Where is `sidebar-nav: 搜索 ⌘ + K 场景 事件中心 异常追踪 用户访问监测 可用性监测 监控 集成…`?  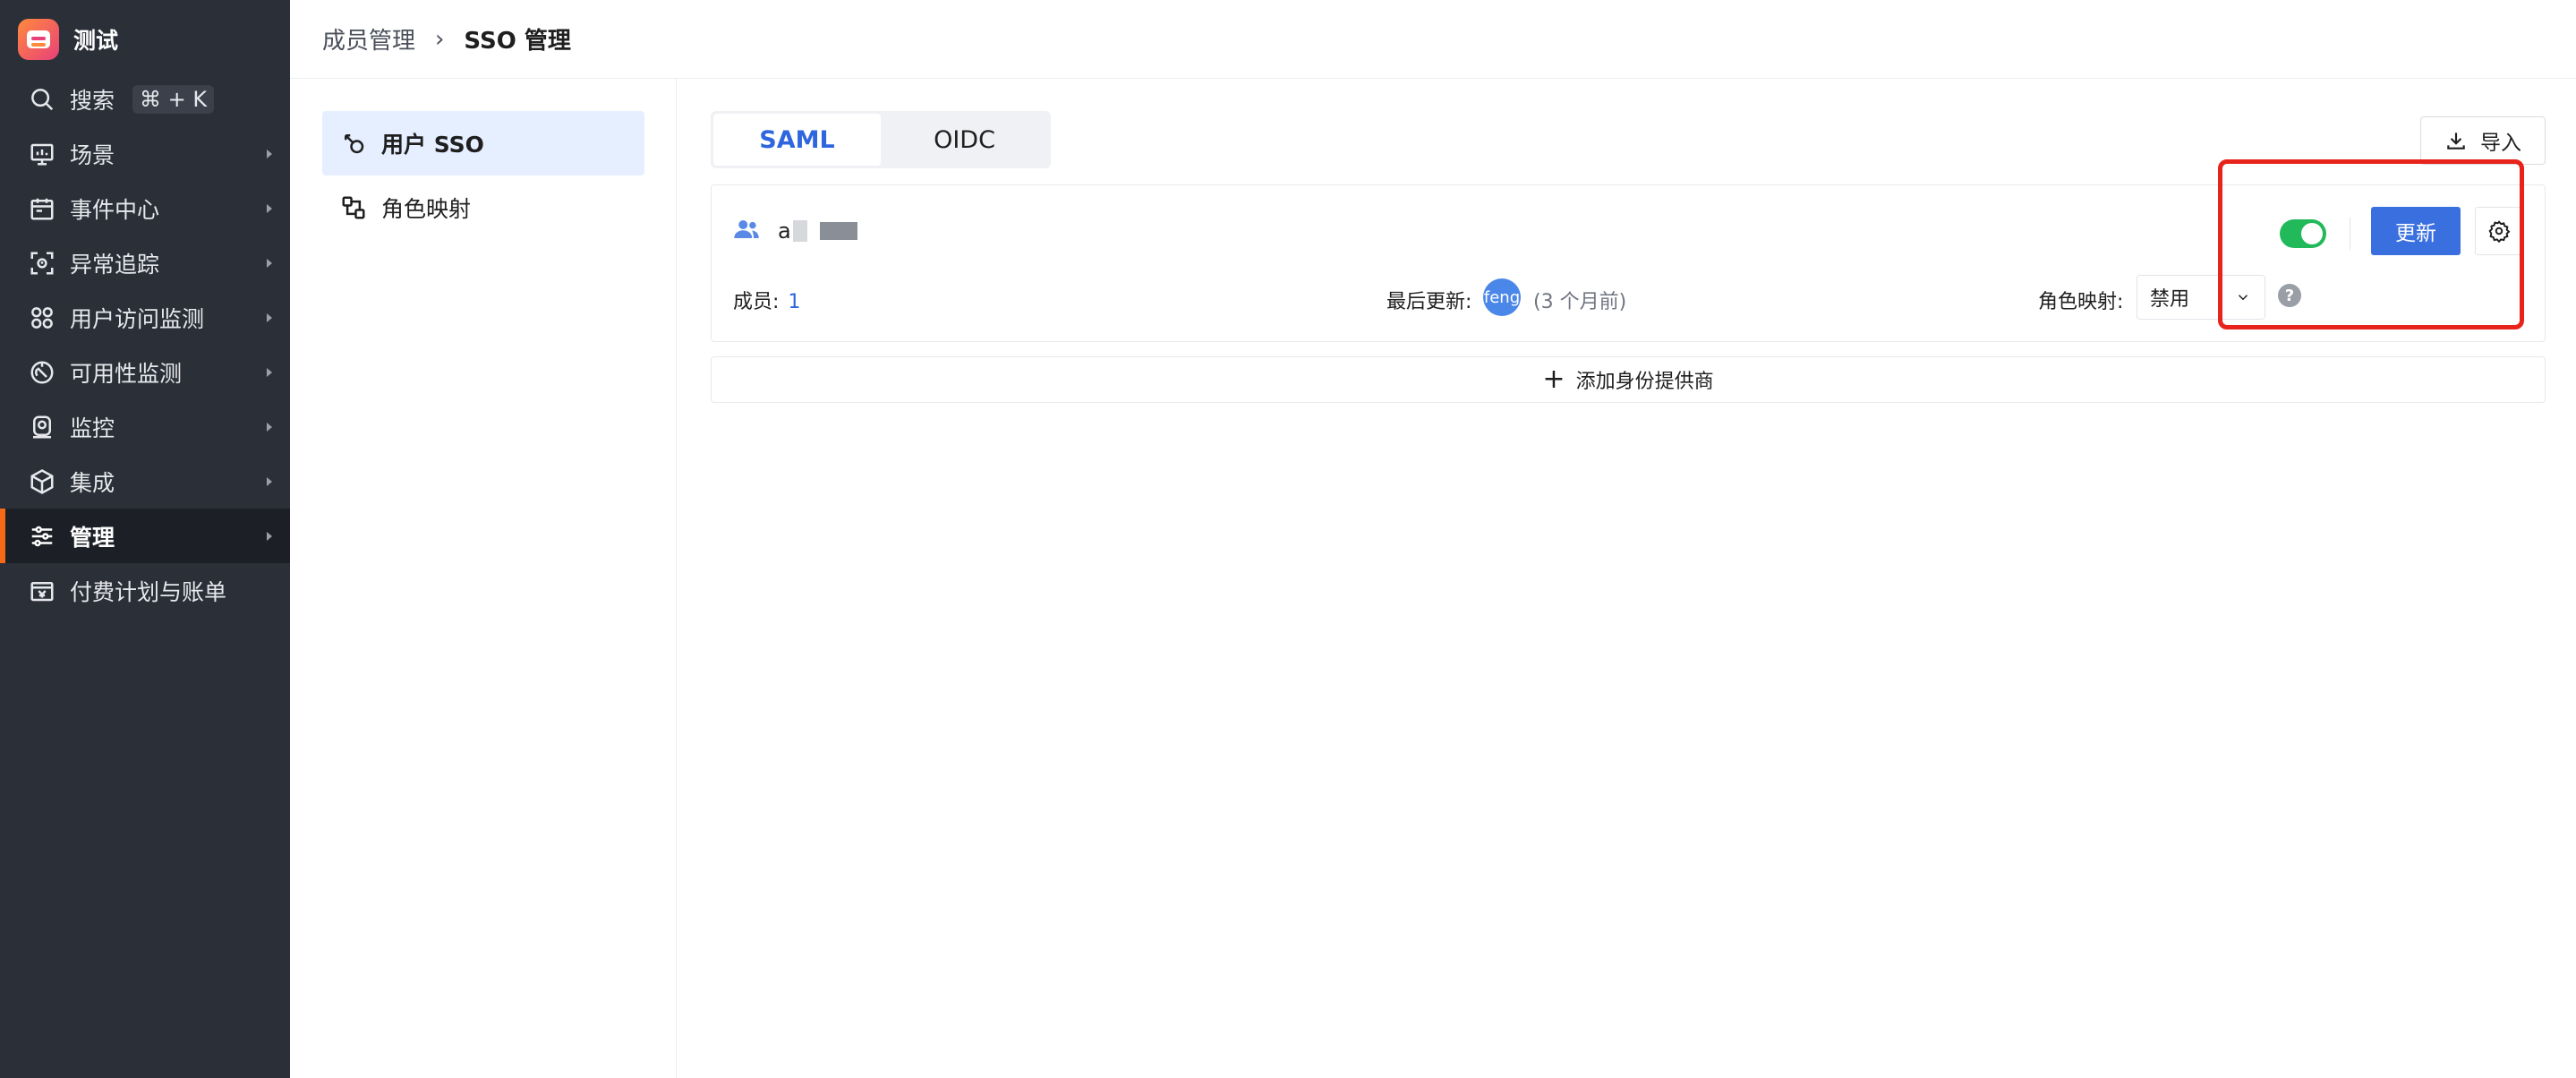 sidebar-nav: 搜索 ⌘ + K 场景 事件中心 异常追踪 用户访问监测 可用性监测 监控 集成… is located at coordinates (145, 345).